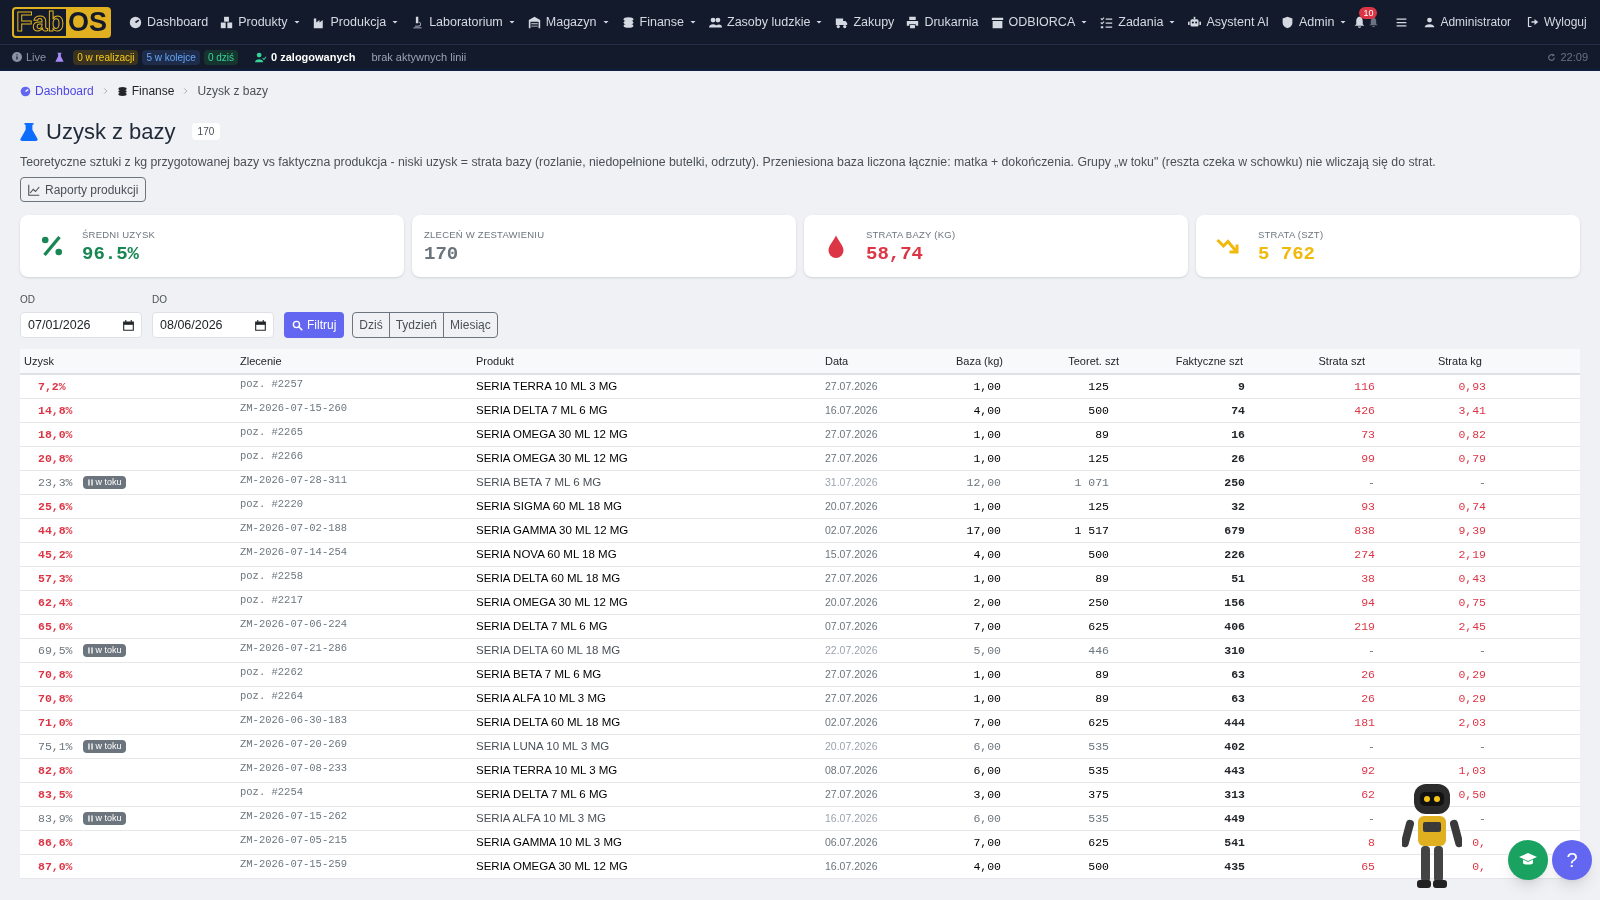 The width and height of the screenshot is (1600, 900). Describe the element at coordinates (1557, 22) in the screenshot. I see `logout-link: Wyloguj` at that location.